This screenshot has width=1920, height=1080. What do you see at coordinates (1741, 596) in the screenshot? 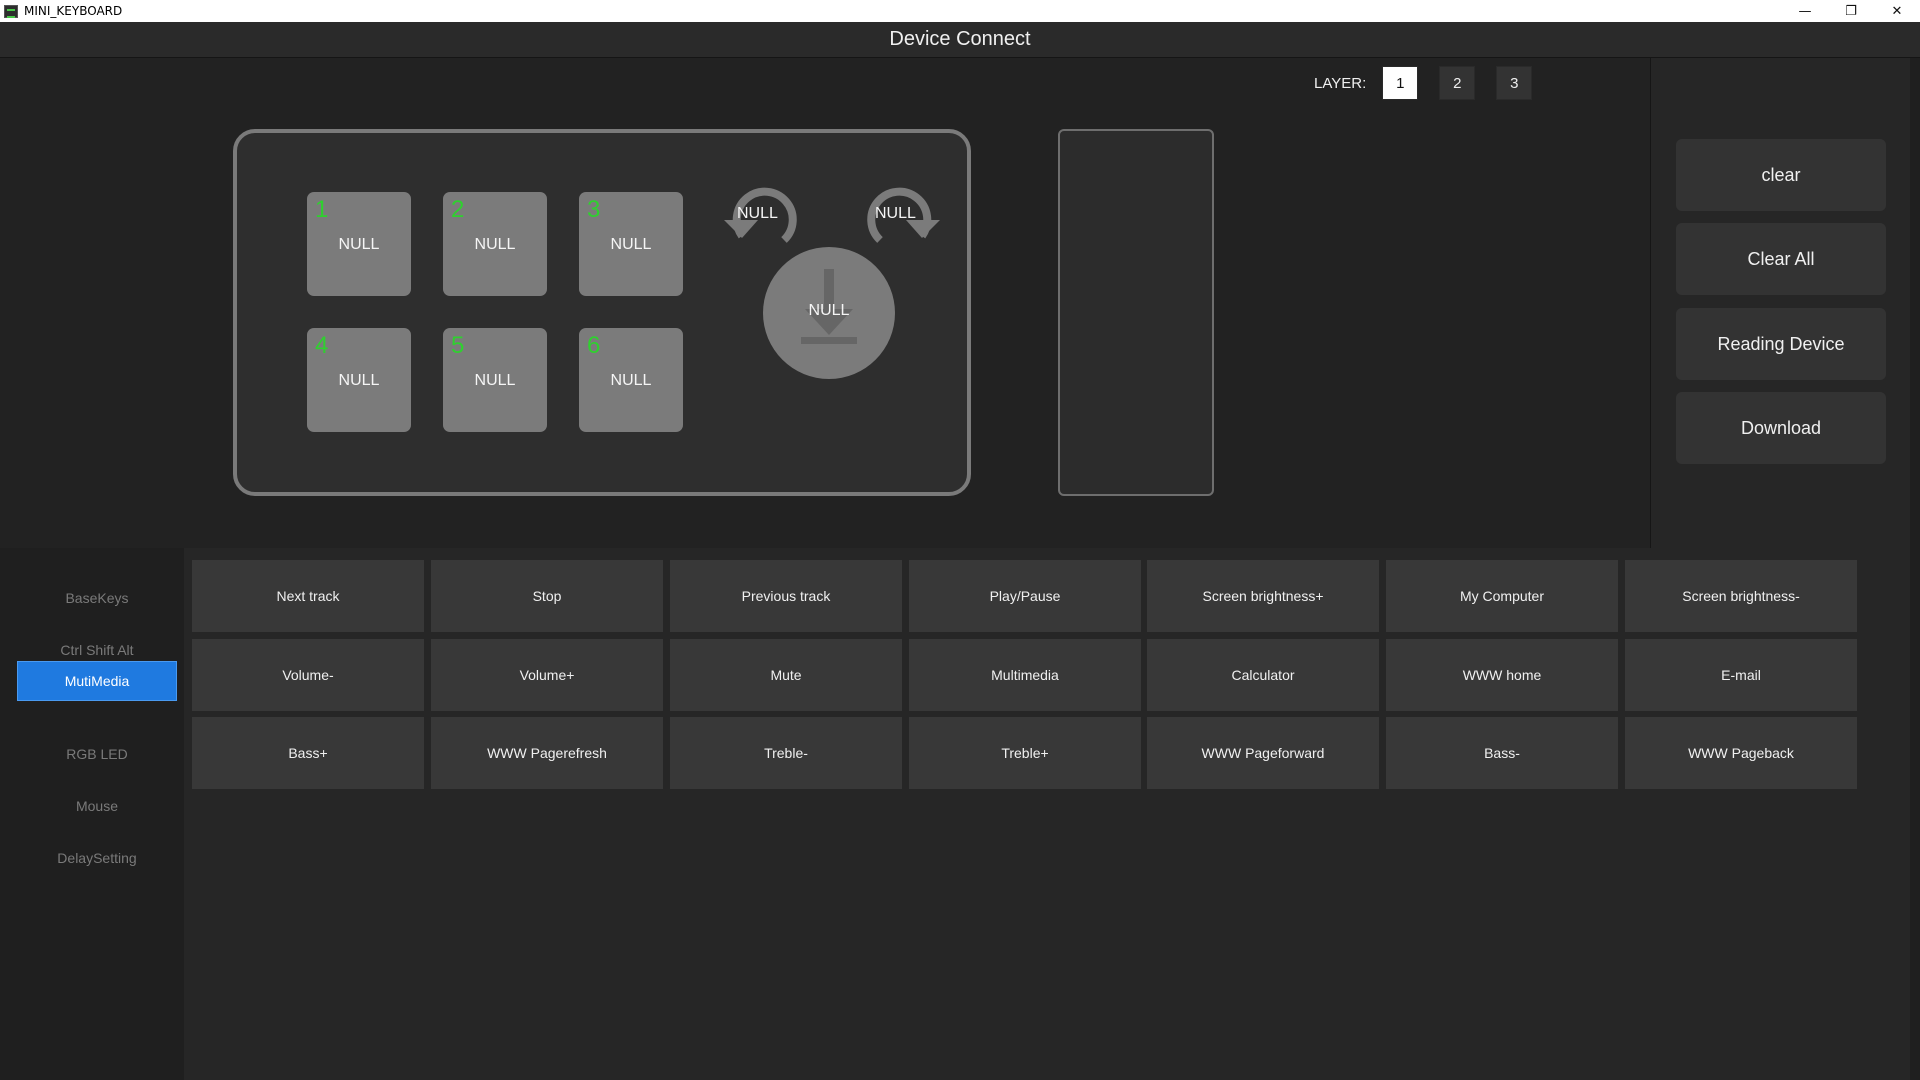
I see `func-screen-brightness-down: Screen brightness-` at bounding box center [1741, 596].